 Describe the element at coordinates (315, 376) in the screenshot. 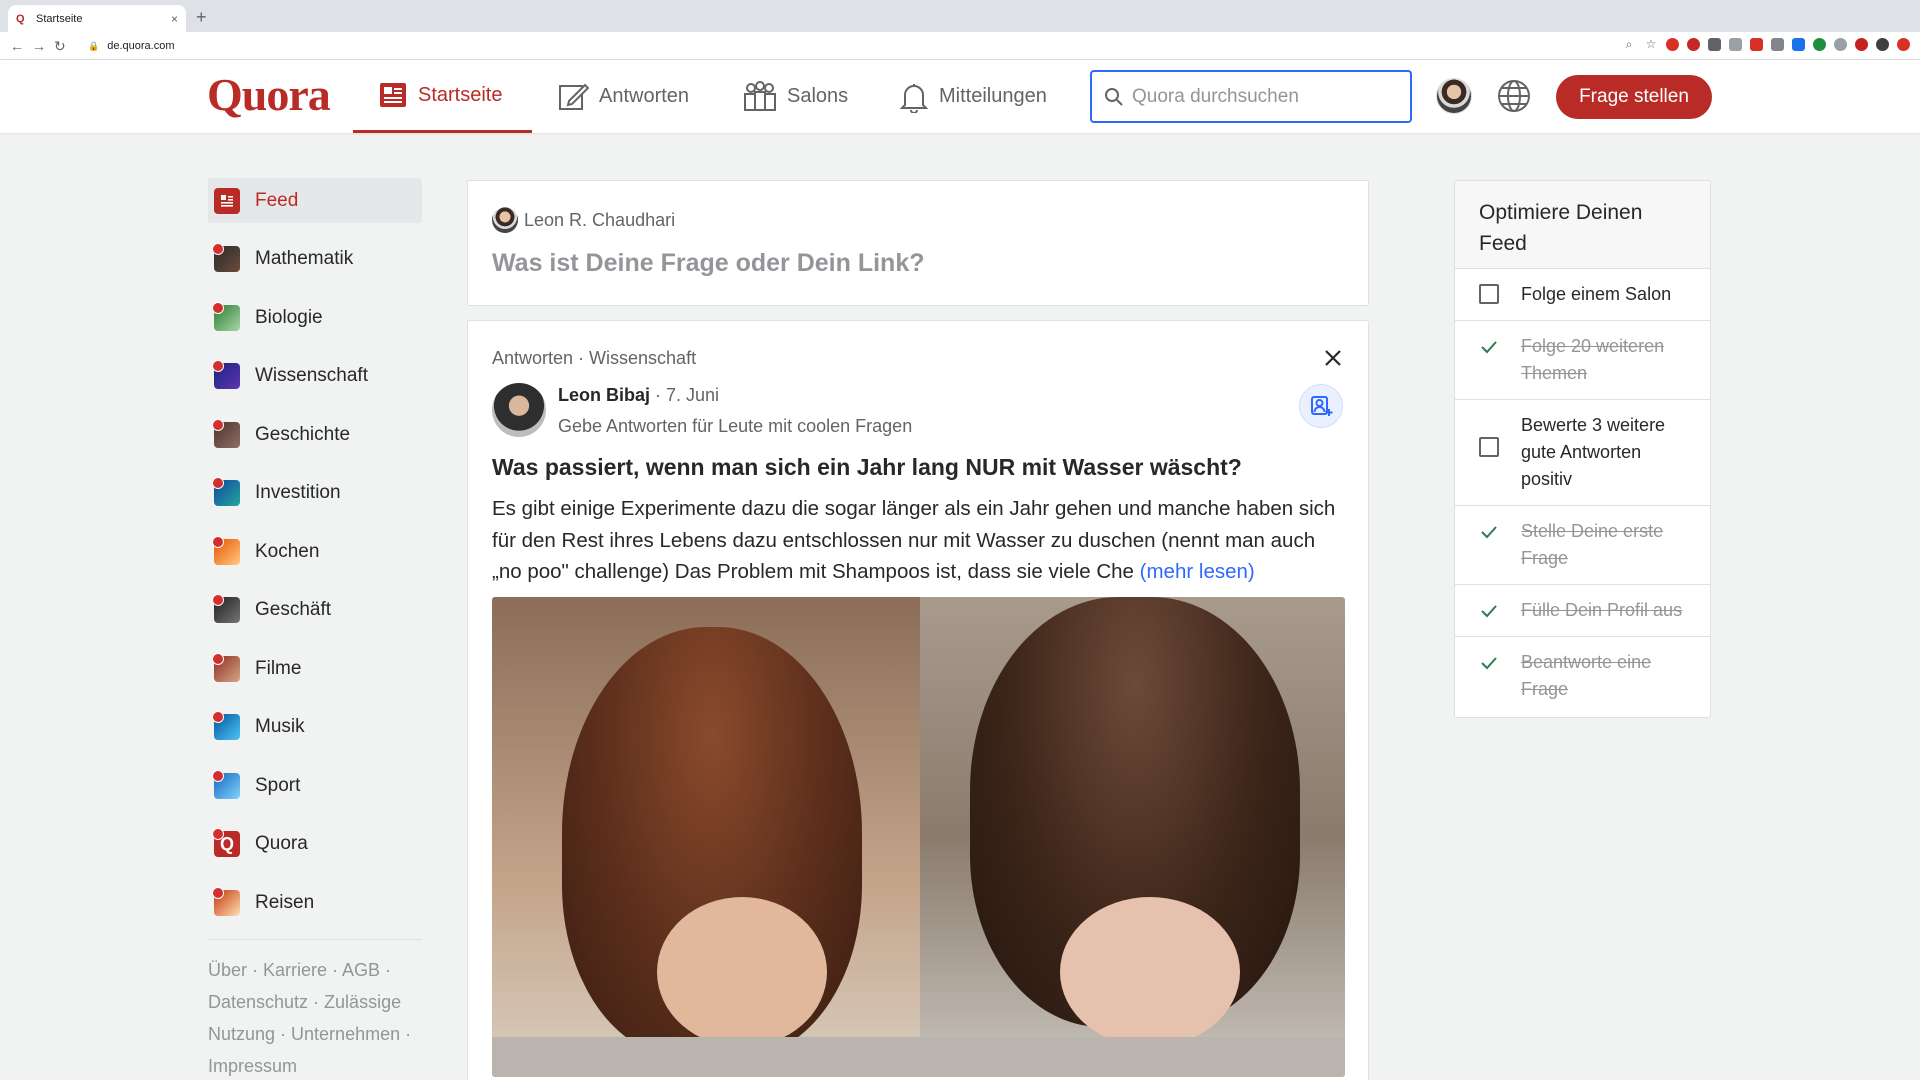

I see `sidebar-item-wissenschaft: Wissenschaft` at that location.